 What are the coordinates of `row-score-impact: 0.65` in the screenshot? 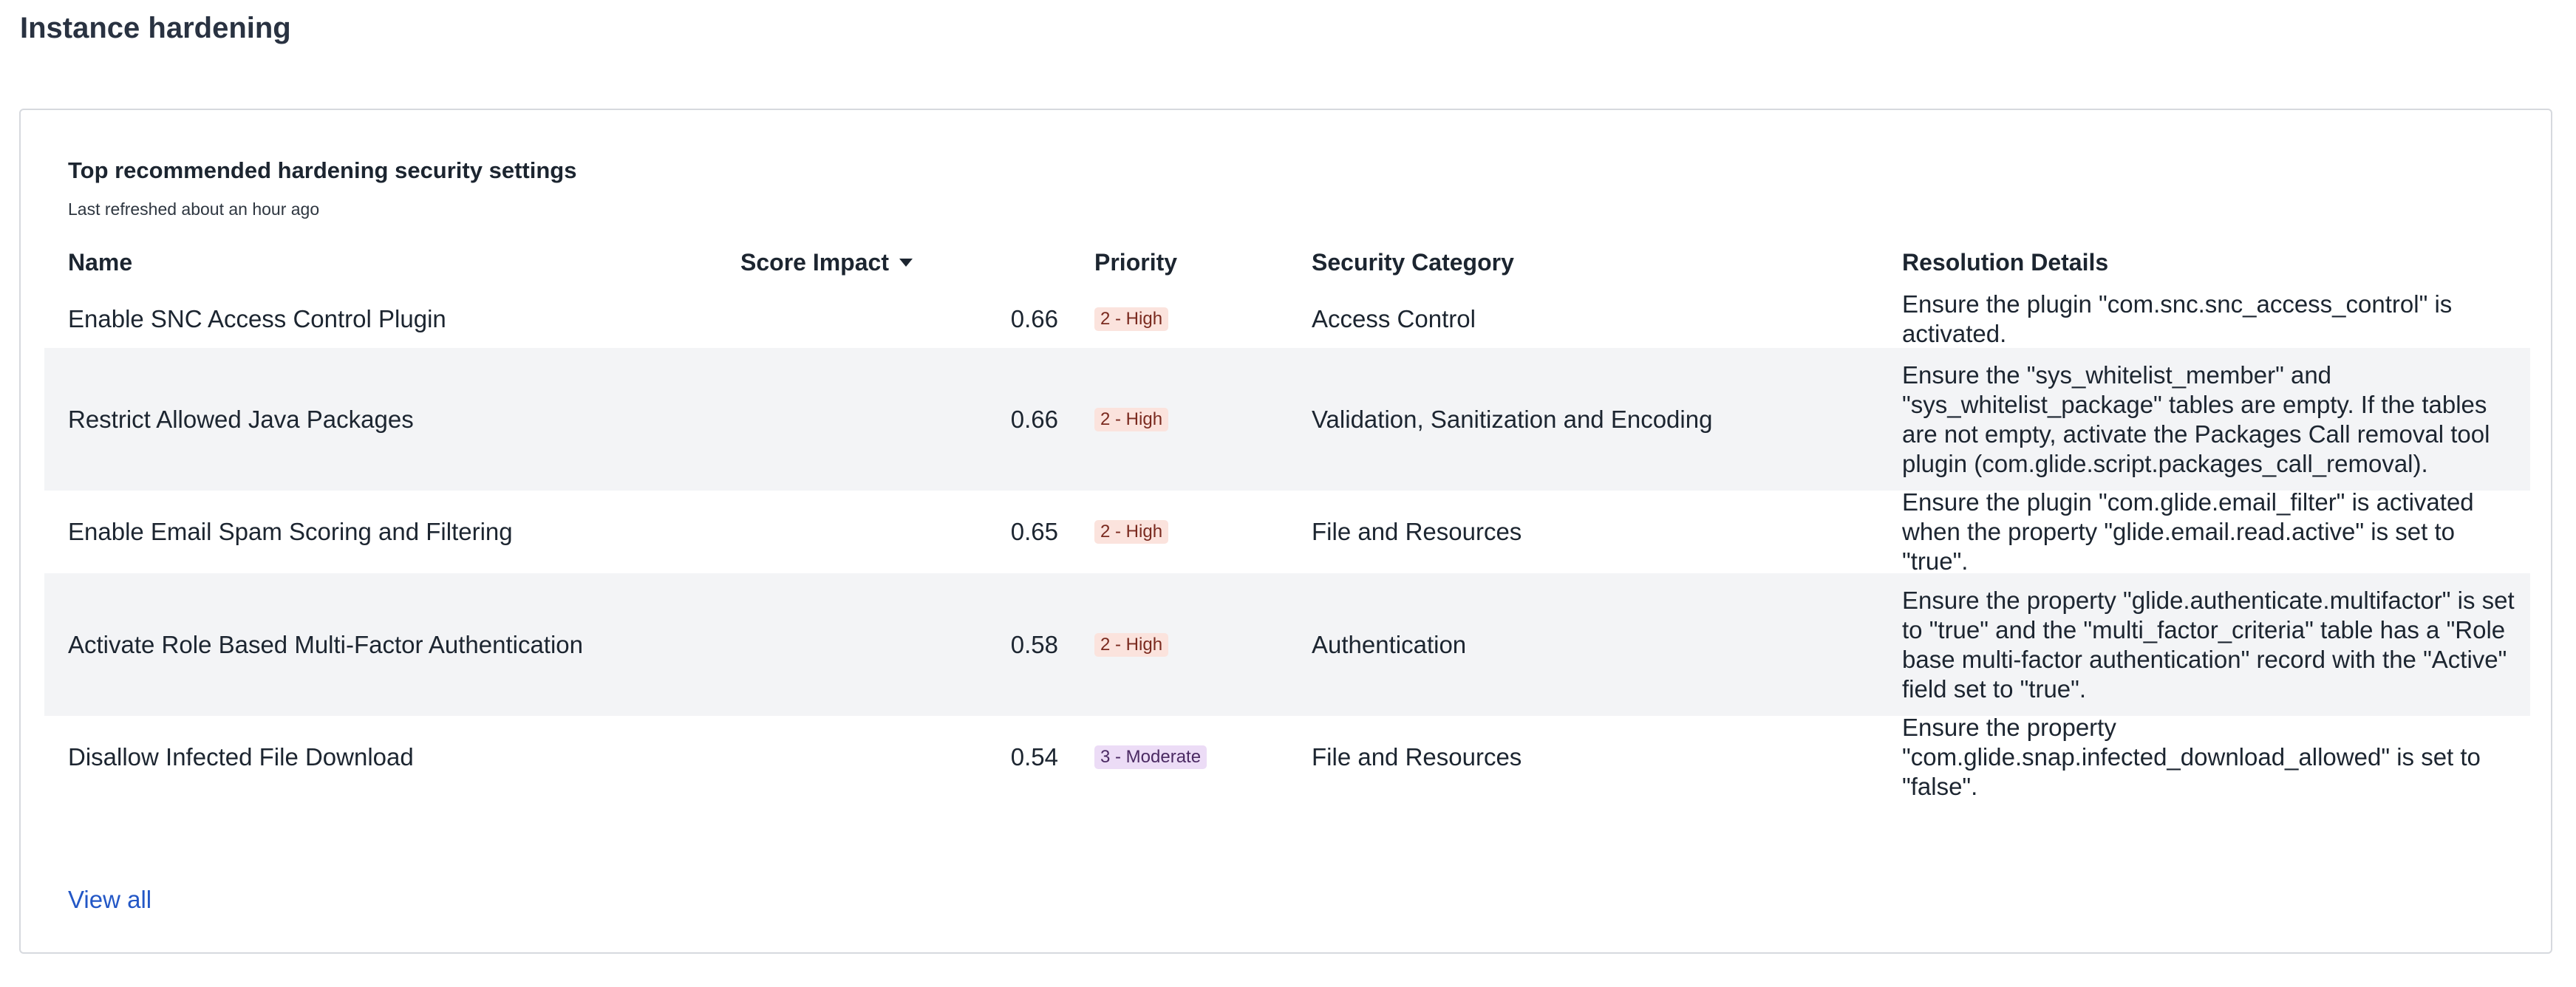 It's located at (1034, 531).